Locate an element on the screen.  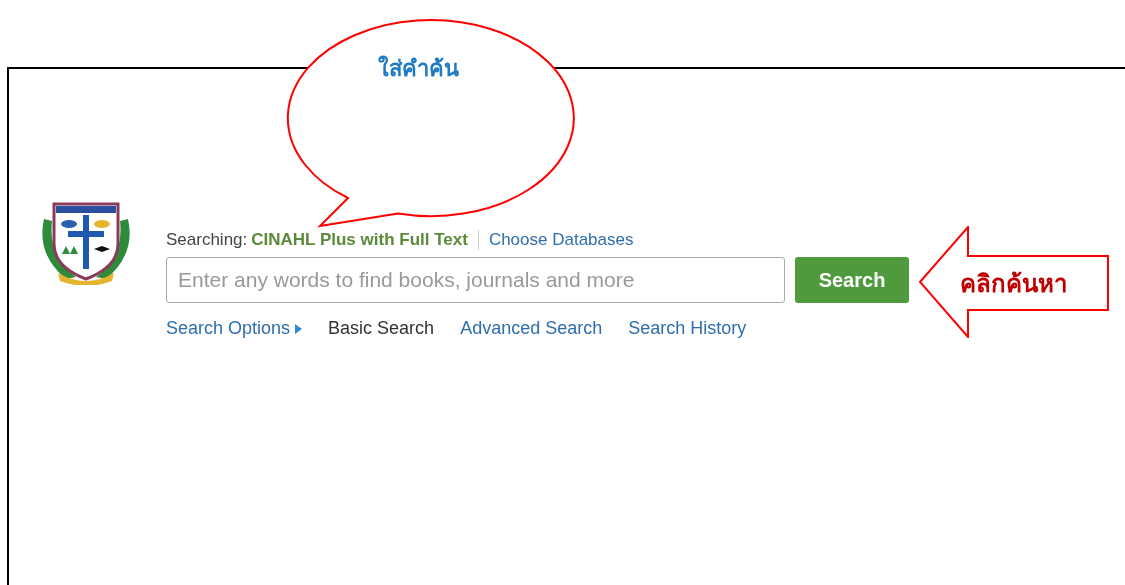
bubble-text: ใส่คำค้น is located at coordinates (418, 68).